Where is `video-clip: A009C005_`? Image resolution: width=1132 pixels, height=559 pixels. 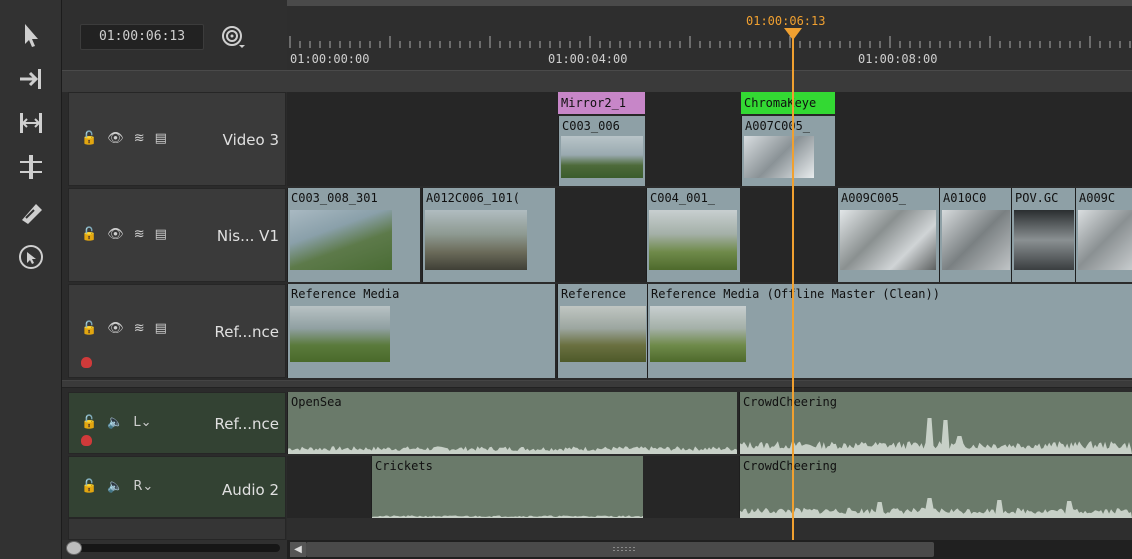 video-clip: A009C005_ is located at coordinates (888, 235).